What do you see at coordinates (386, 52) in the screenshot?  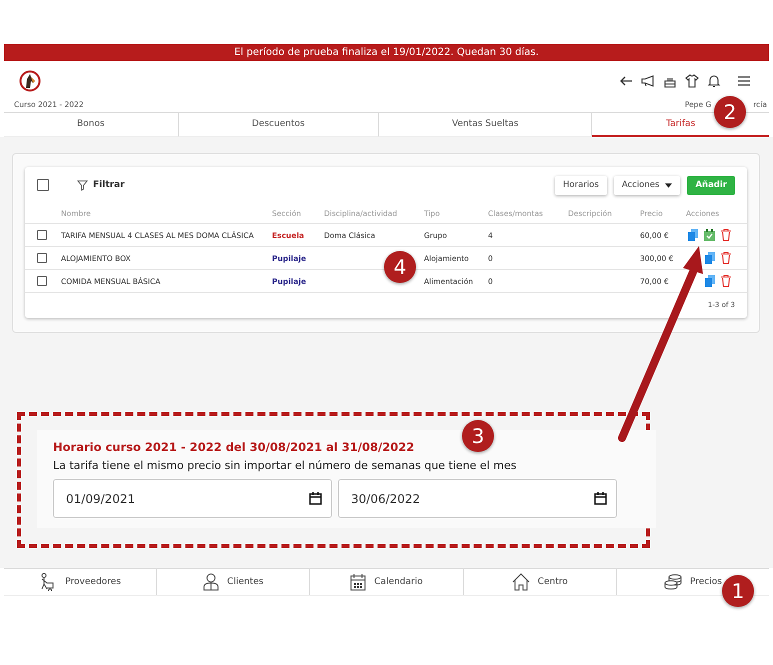 I see `trial-banner: El período de prueba finaliza el 19/01/2022. Quedan 30 días.` at bounding box center [386, 52].